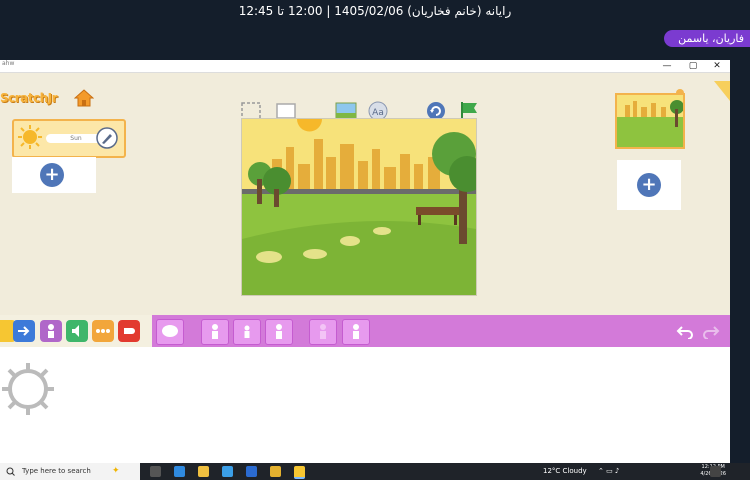 The width and height of the screenshot is (750, 480). What do you see at coordinates (717, 66) in the screenshot?
I see `close-button: ✕` at bounding box center [717, 66].